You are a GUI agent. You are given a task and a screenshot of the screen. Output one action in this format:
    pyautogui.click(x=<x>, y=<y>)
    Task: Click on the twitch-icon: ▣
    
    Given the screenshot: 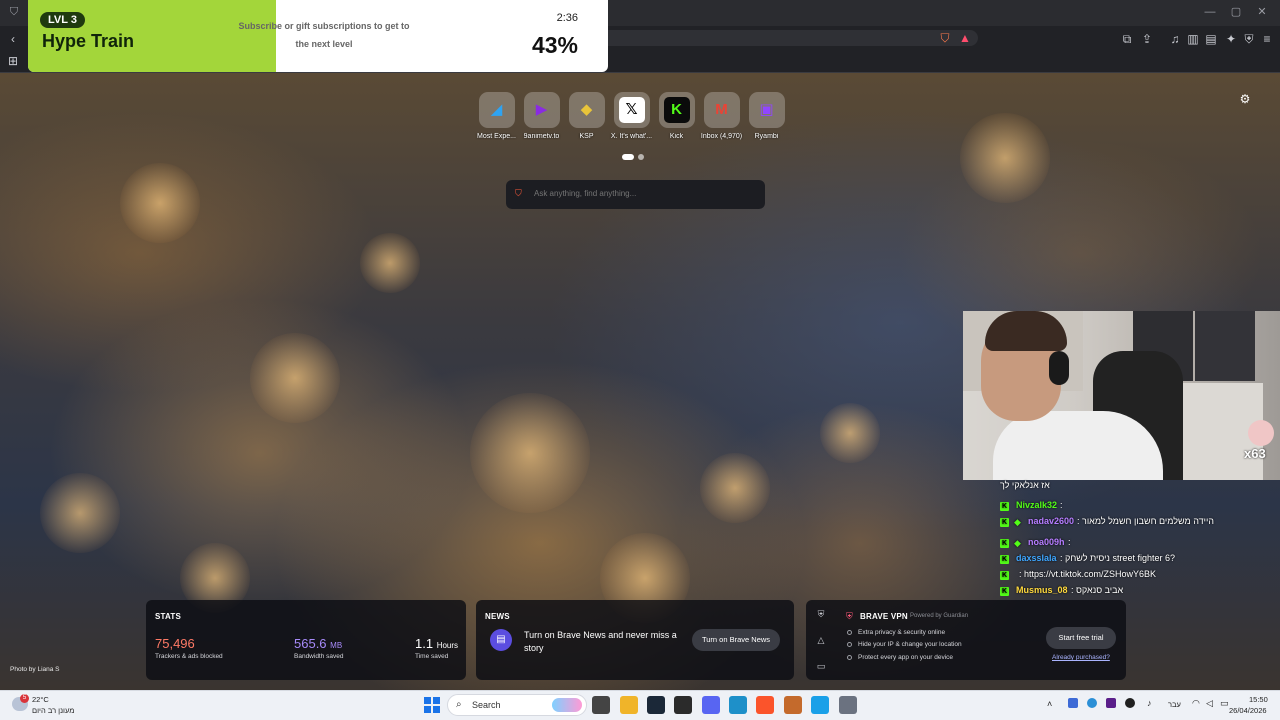 What is the action you would take?
    pyautogui.click(x=766, y=109)
    